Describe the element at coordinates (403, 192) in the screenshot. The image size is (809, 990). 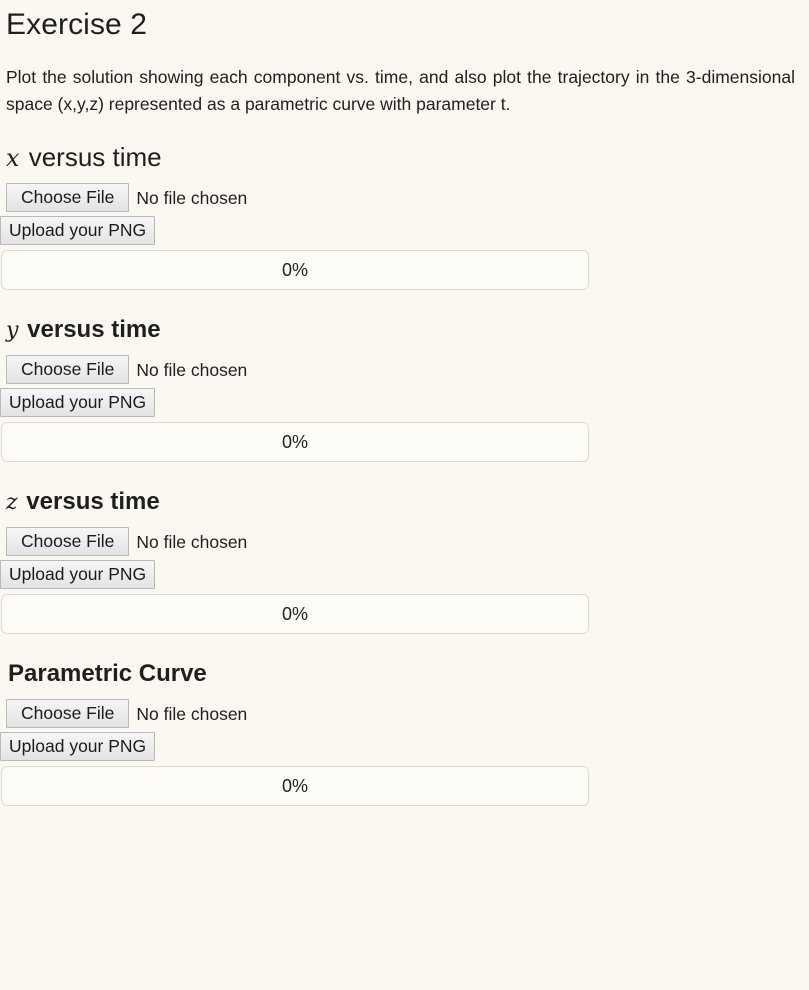
I see `file-input-row-x: Choose File No file chosen` at that location.